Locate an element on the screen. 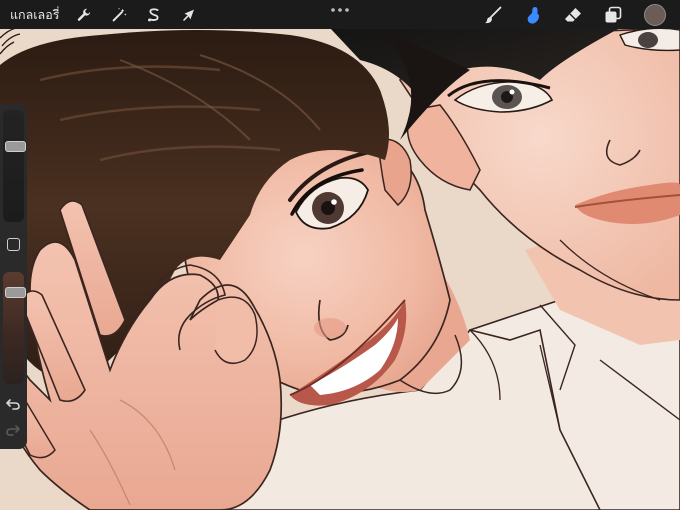  gallery-button: แกลเลอรี่ is located at coordinates (34, 15).